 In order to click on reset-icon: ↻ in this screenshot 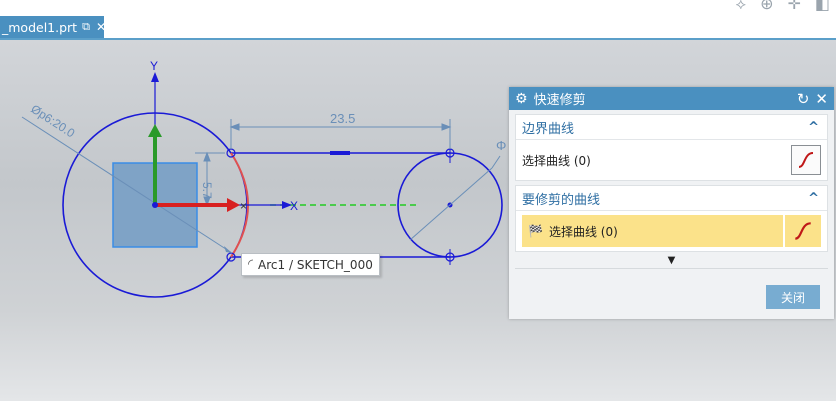, I will do `click(803, 99)`.